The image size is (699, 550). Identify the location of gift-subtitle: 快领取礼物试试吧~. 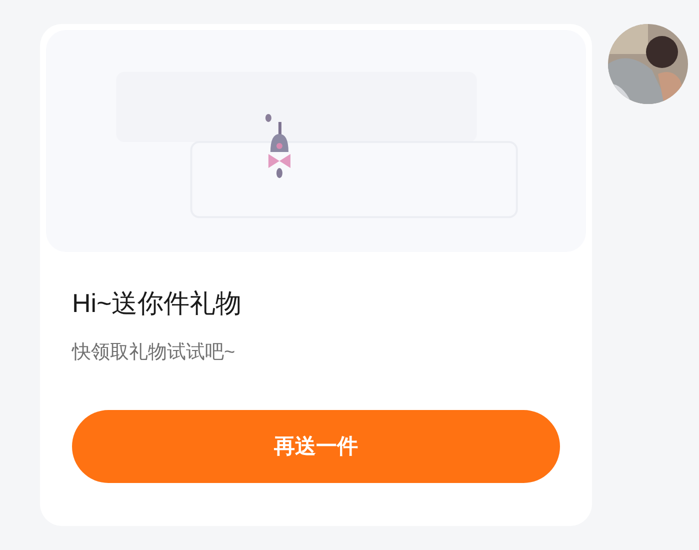
(154, 353).